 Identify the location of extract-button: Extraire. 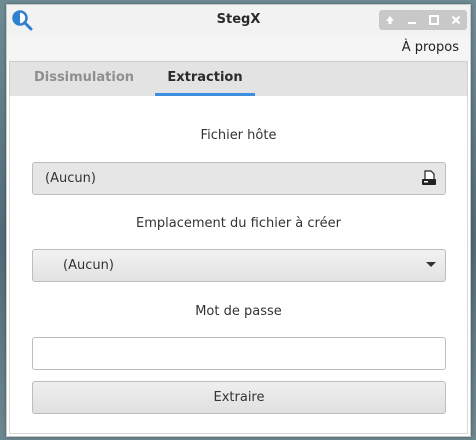
(239, 397).